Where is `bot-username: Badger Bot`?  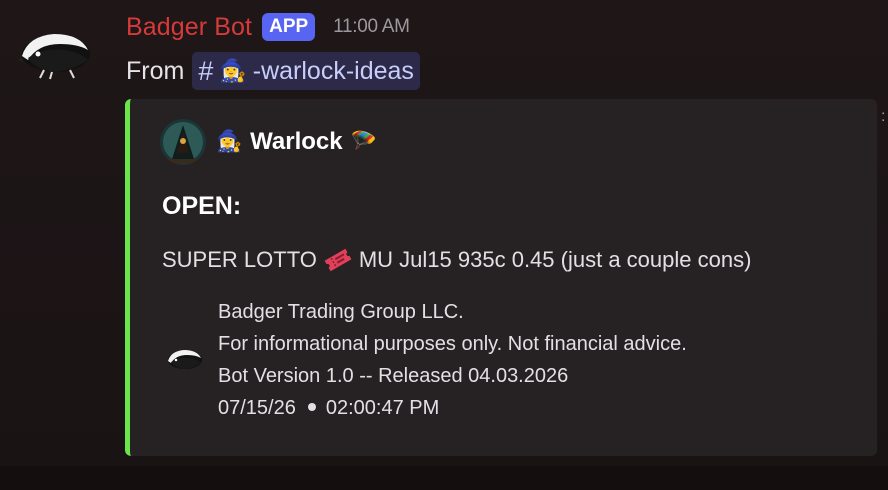
bot-username: Badger Bot is located at coordinates (189, 27).